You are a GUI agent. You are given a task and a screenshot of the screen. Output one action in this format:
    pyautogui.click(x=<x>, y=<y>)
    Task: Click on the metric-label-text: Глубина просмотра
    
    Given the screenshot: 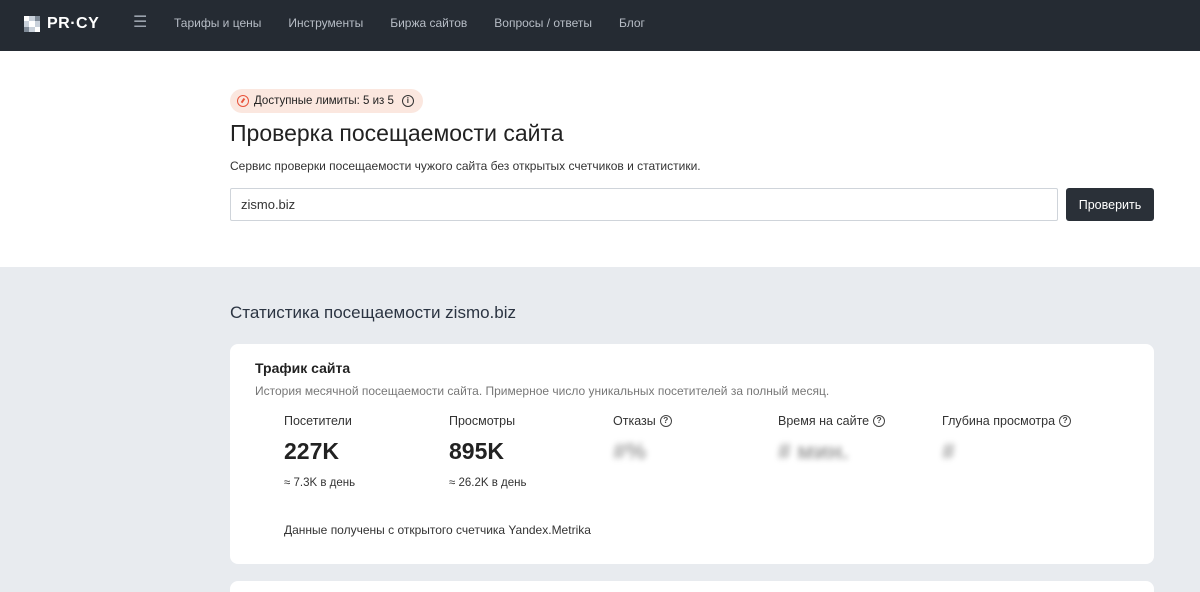 What is the action you would take?
    pyautogui.click(x=999, y=421)
    